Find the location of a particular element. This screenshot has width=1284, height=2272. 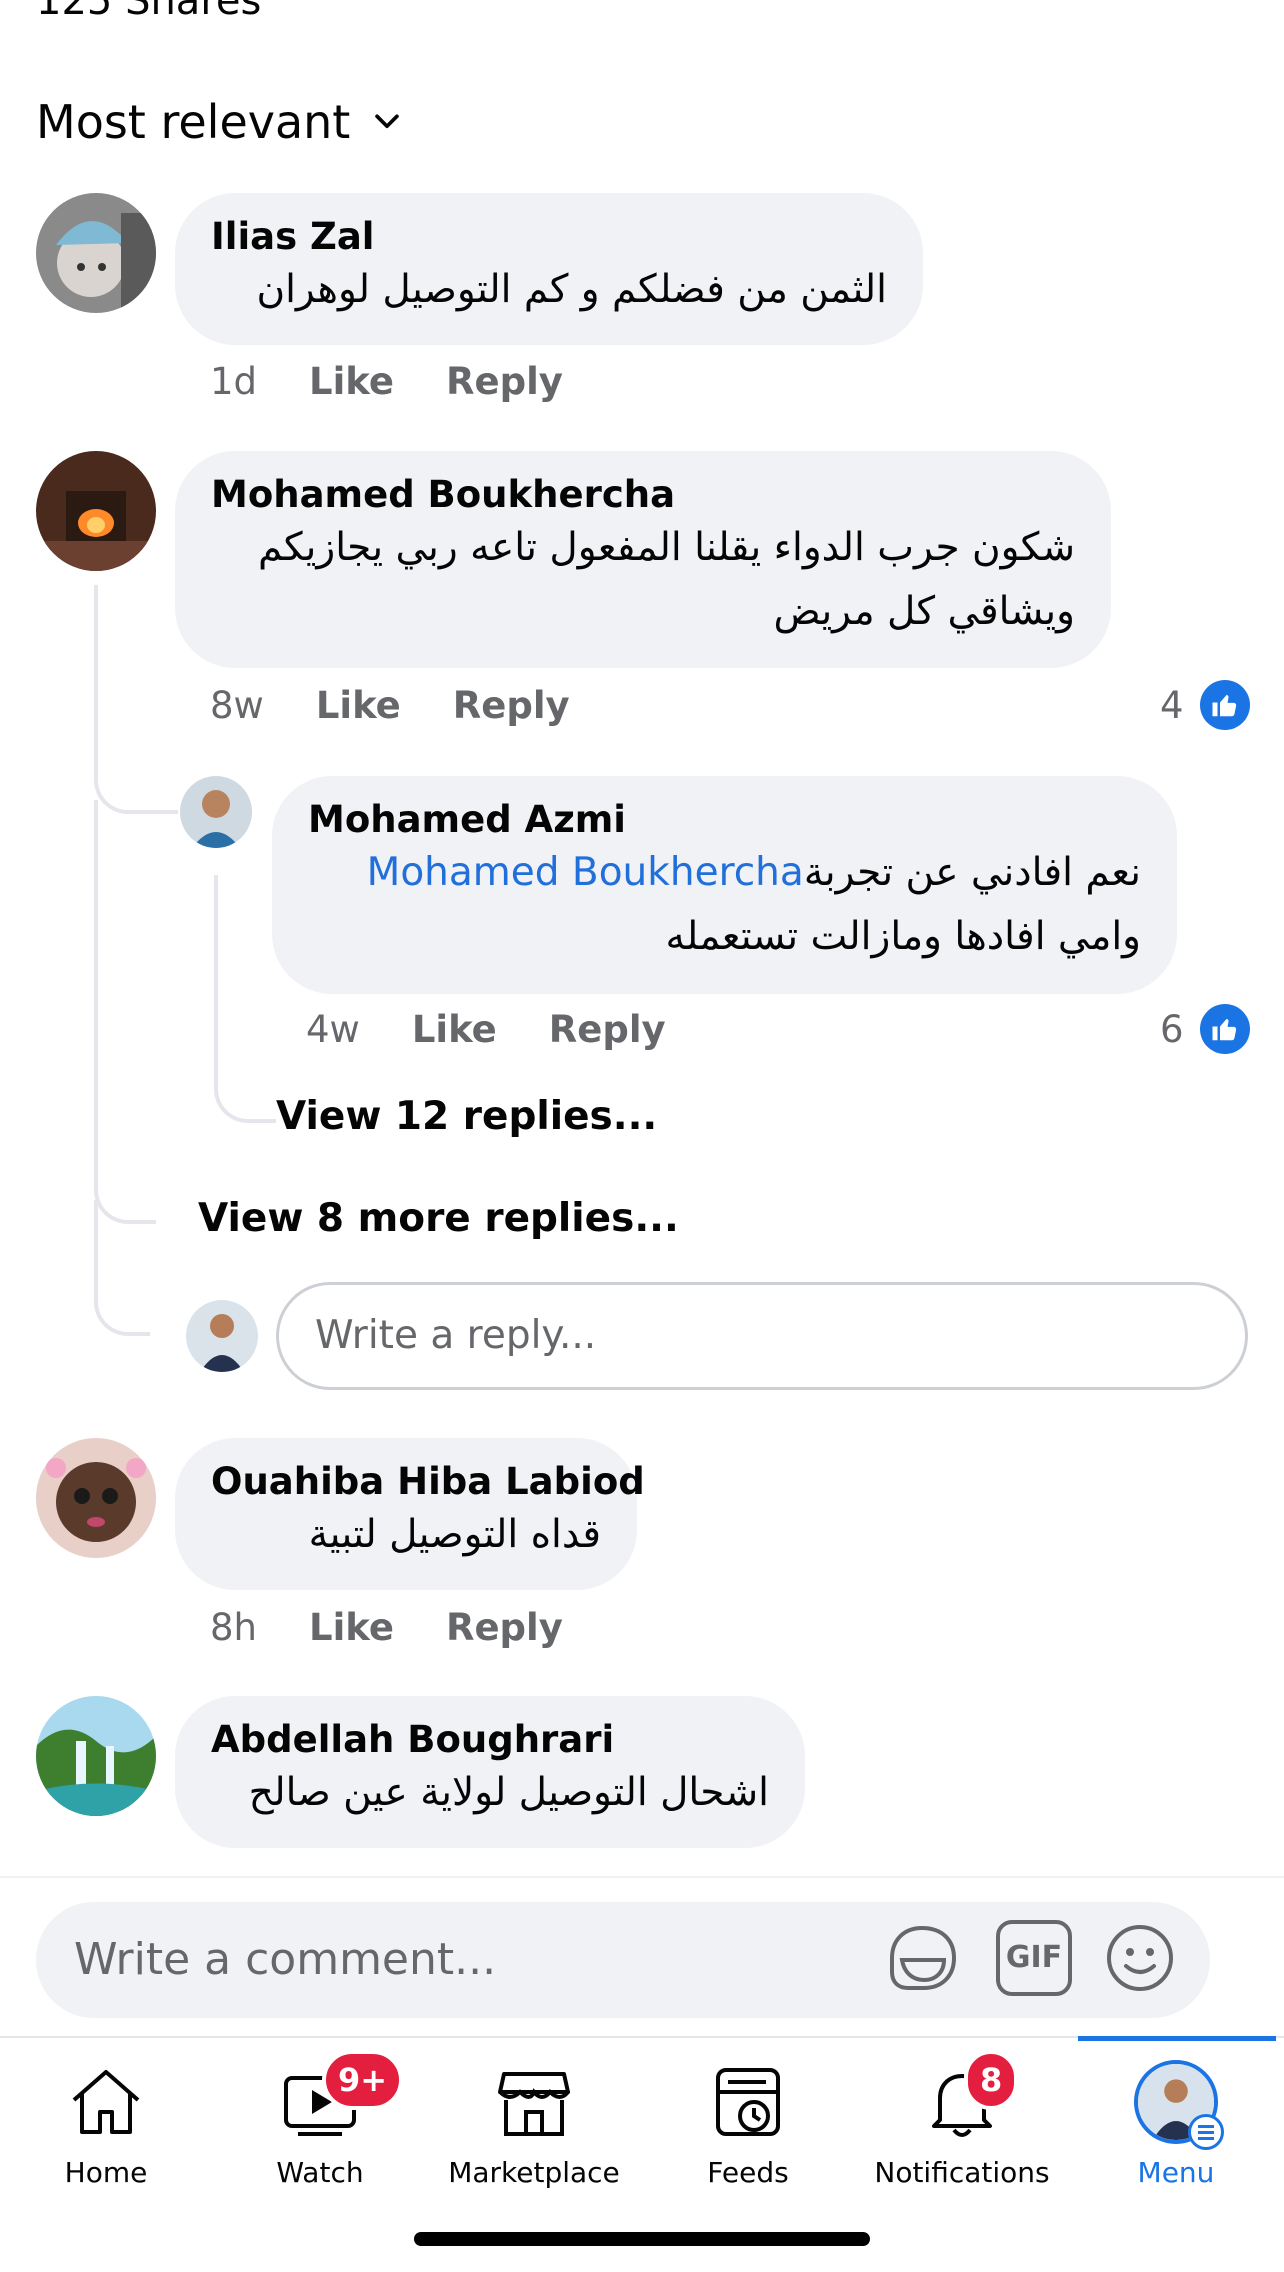

comment-time: 1d is located at coordinates (234, 381).